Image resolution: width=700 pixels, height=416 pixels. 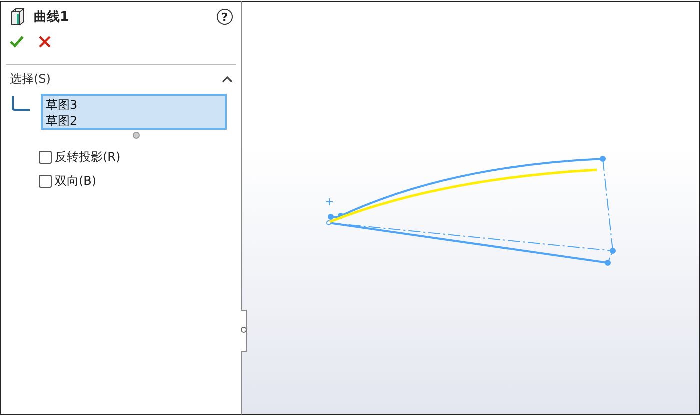 I want to click on checkbox-label: 反转投影(R), so click(x=88, y=157).